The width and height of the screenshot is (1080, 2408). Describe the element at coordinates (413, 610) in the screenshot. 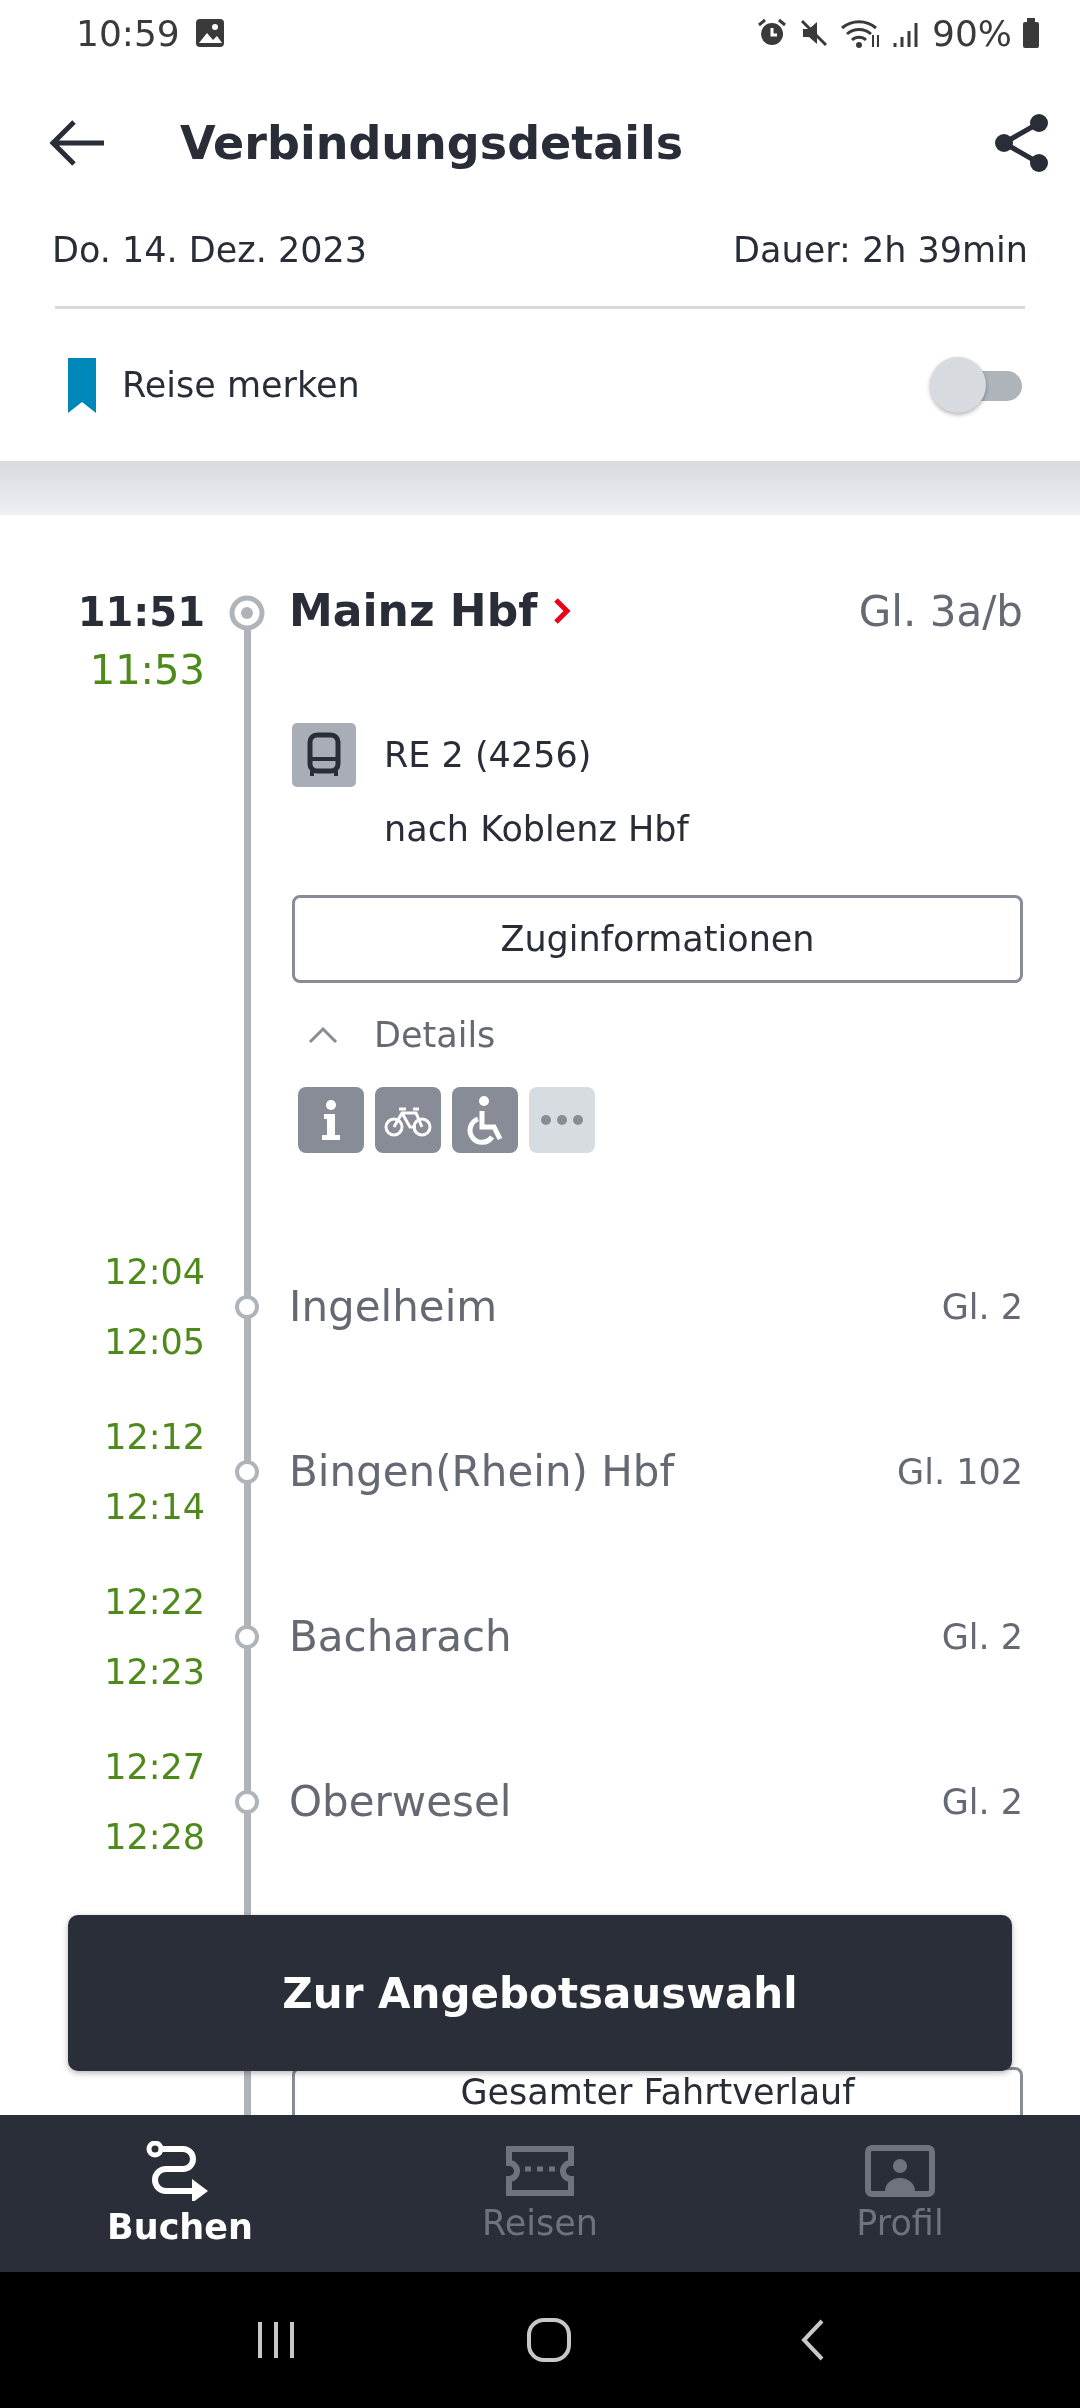

I see `station-name: Mainz Hbf` at that location.